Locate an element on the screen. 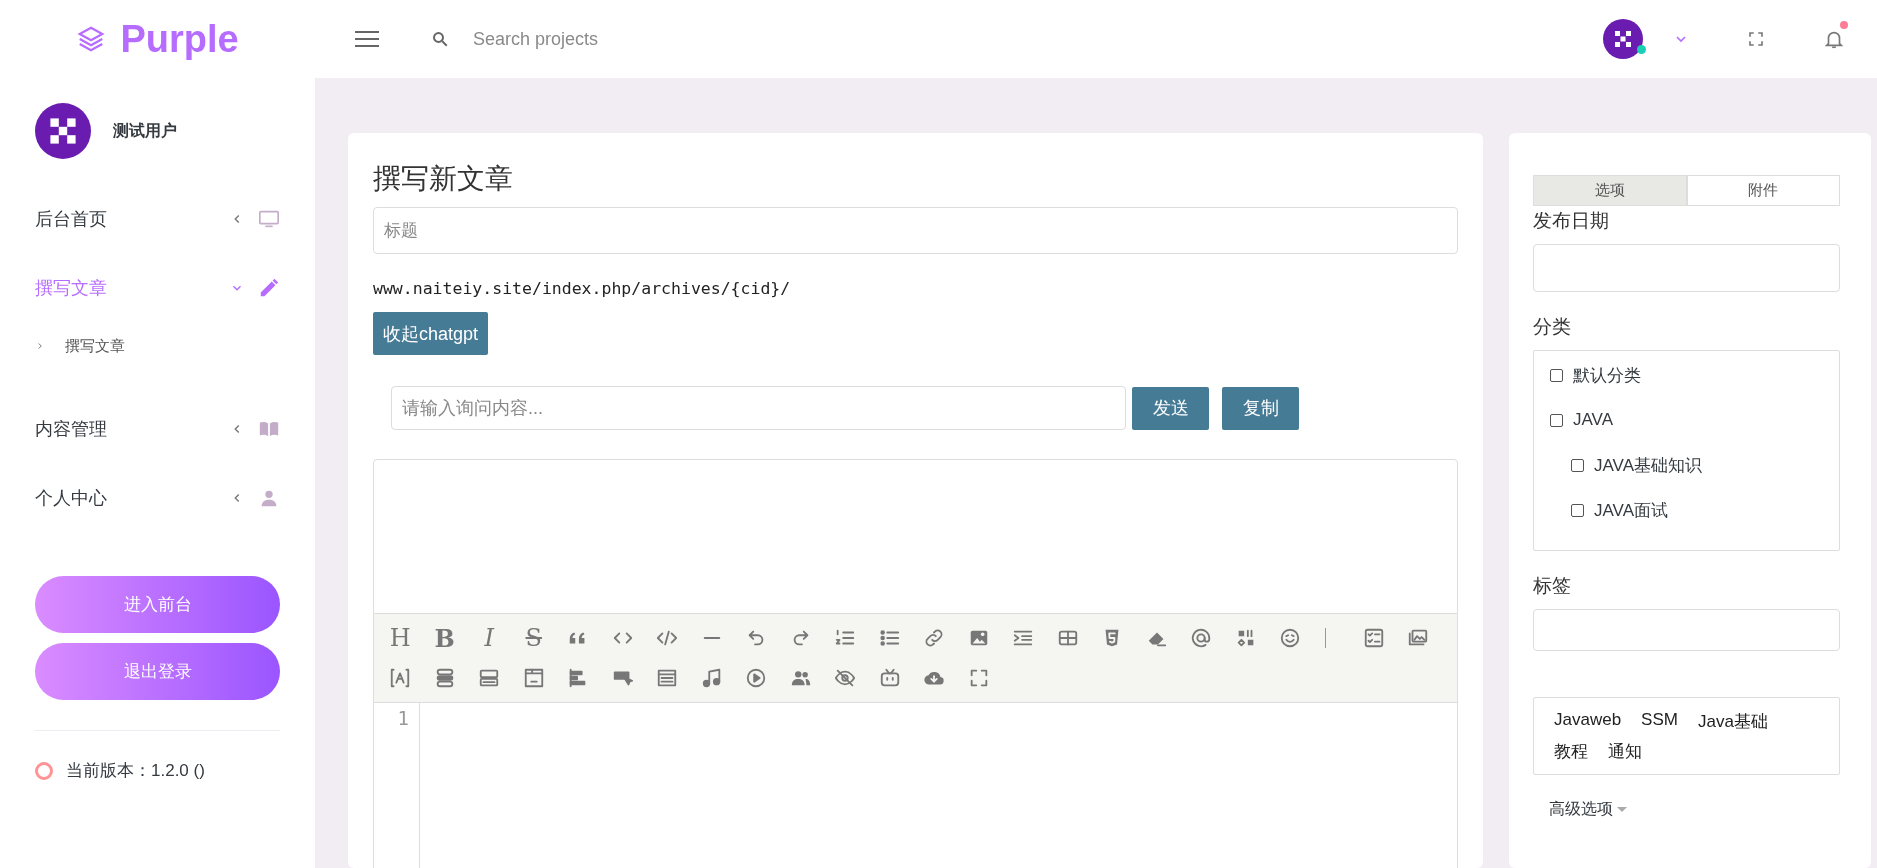 The height and width of the screenshot is (868, 1877). advanced-options-toggle: 高级选项 is located at coordinates (1588, 809).